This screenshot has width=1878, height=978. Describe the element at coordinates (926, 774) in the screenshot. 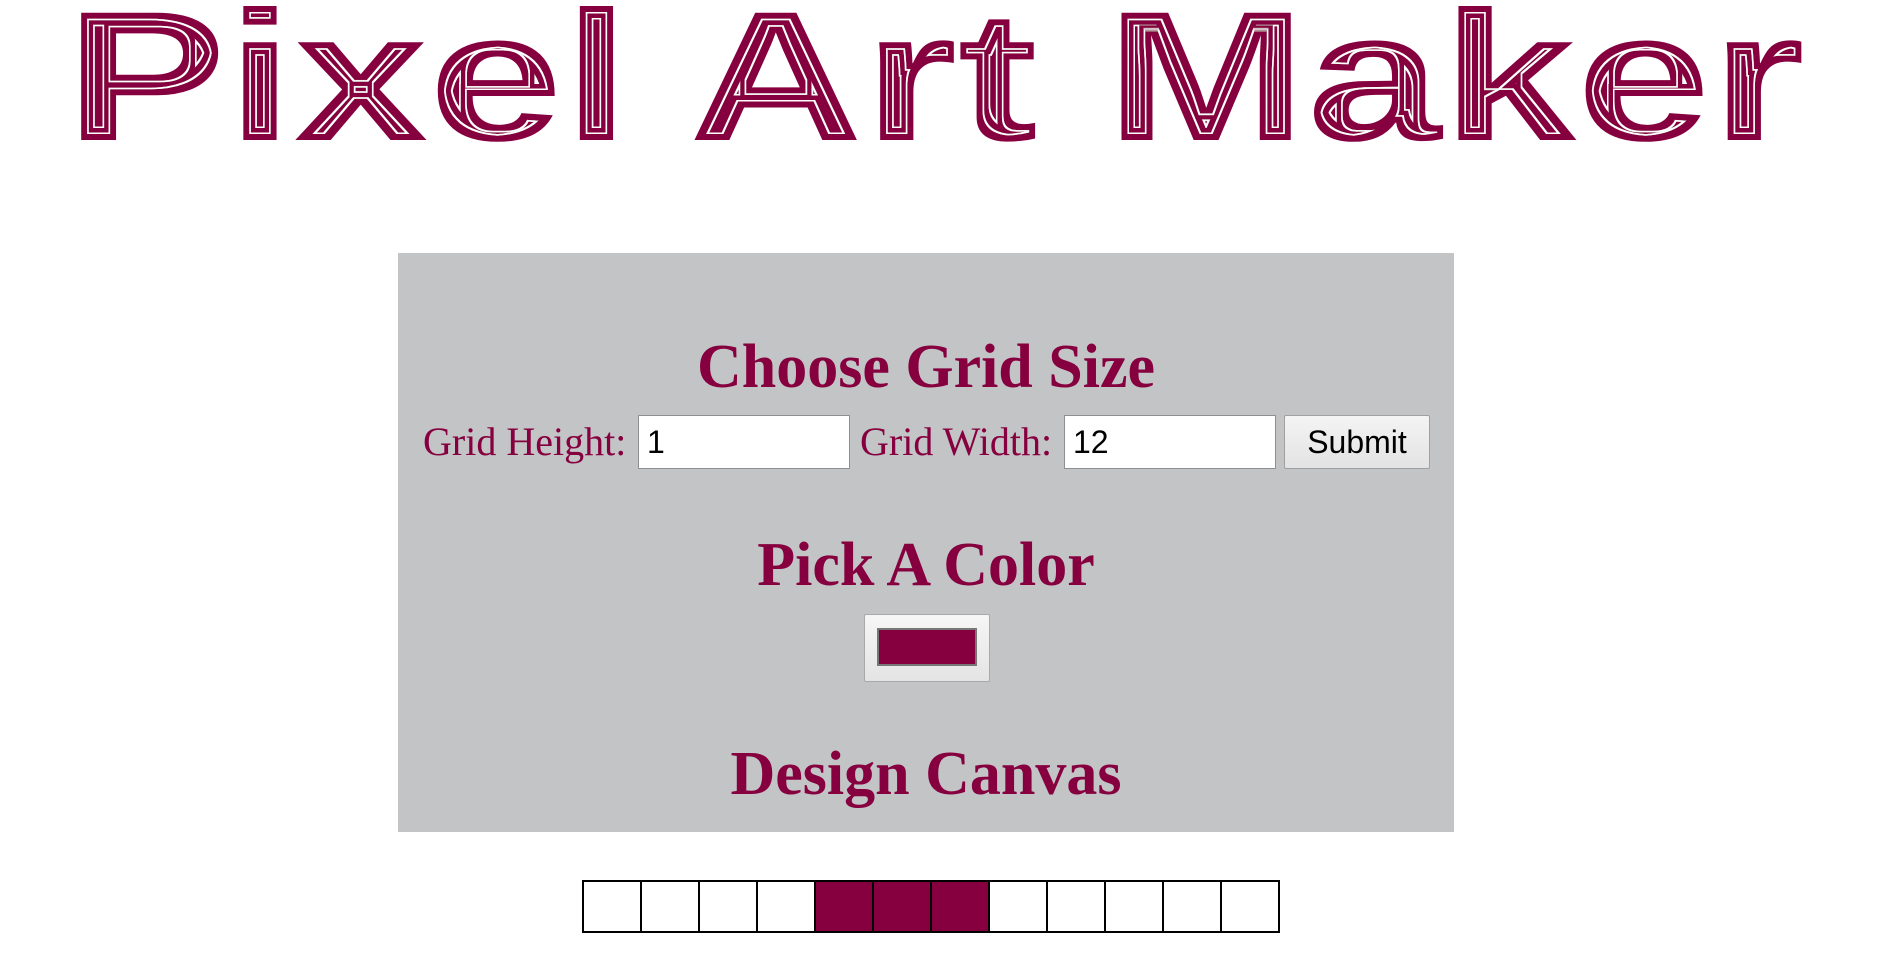

I see `design-canvas-heading: Design Canvas` at that location.